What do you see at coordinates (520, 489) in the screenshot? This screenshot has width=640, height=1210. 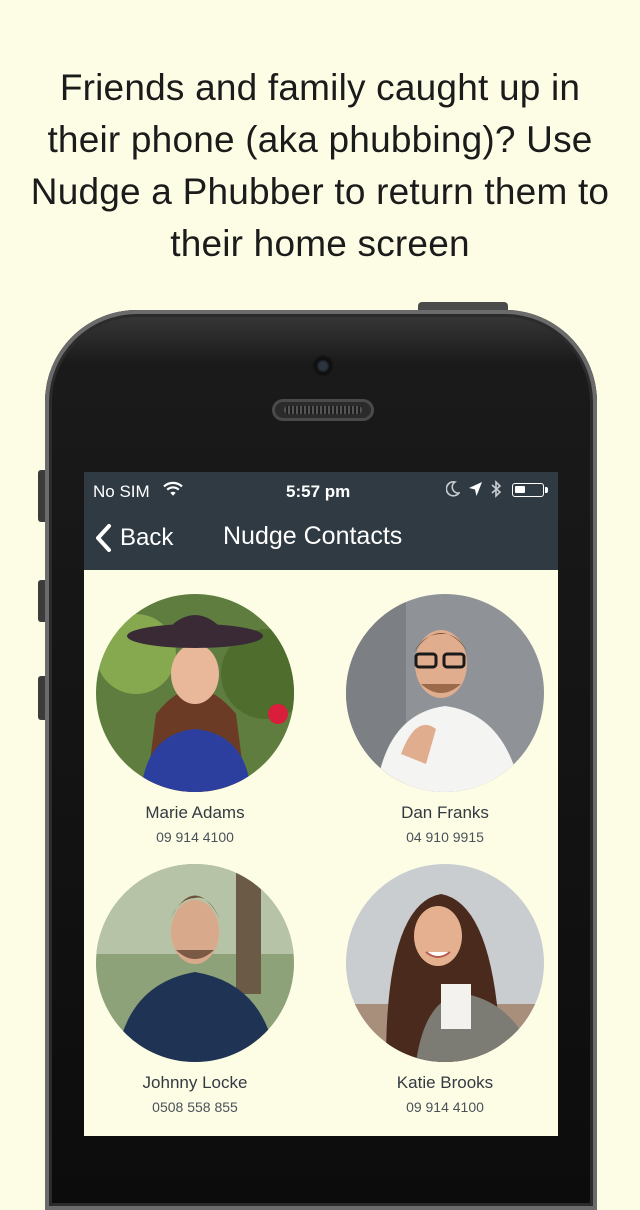 I see `battery-level` at bounding box center [520, 489].